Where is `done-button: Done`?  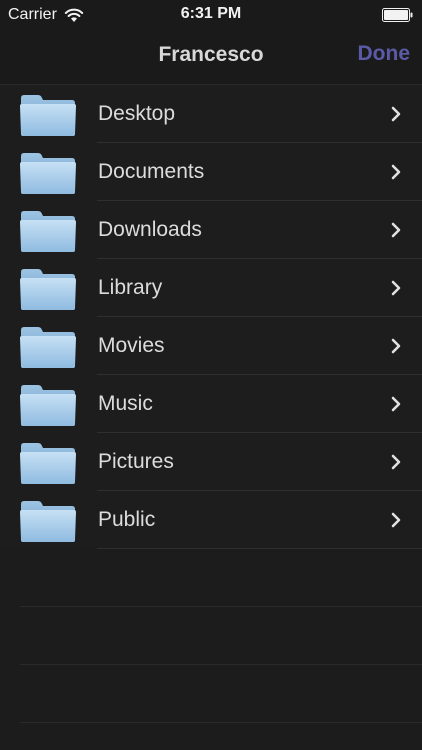
done-button: Done is located at coordinates (384, 54).